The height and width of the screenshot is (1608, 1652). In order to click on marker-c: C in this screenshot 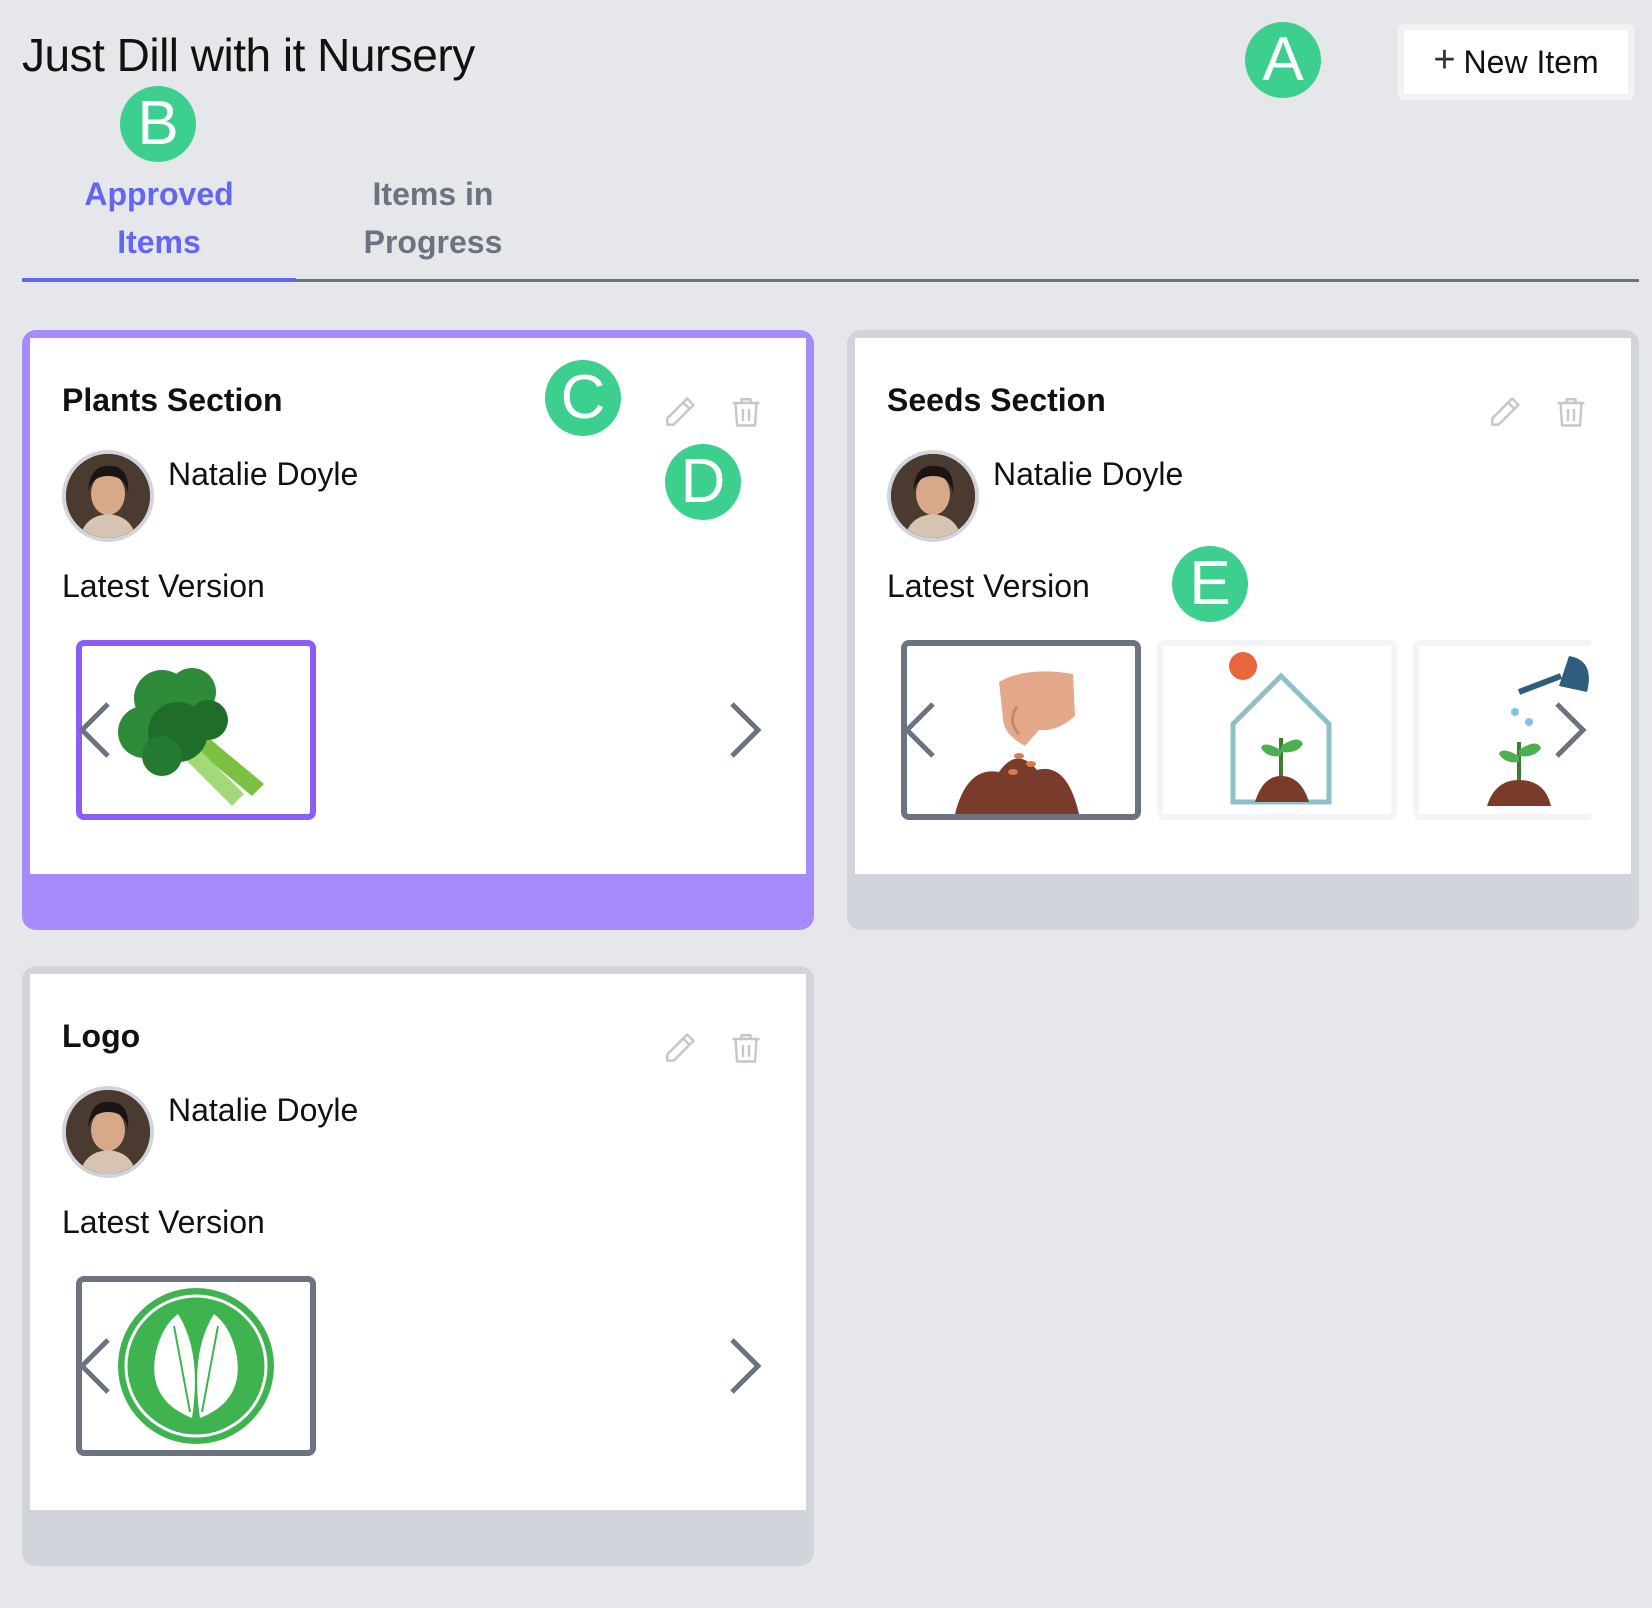, I will do `click(583, 398)`.